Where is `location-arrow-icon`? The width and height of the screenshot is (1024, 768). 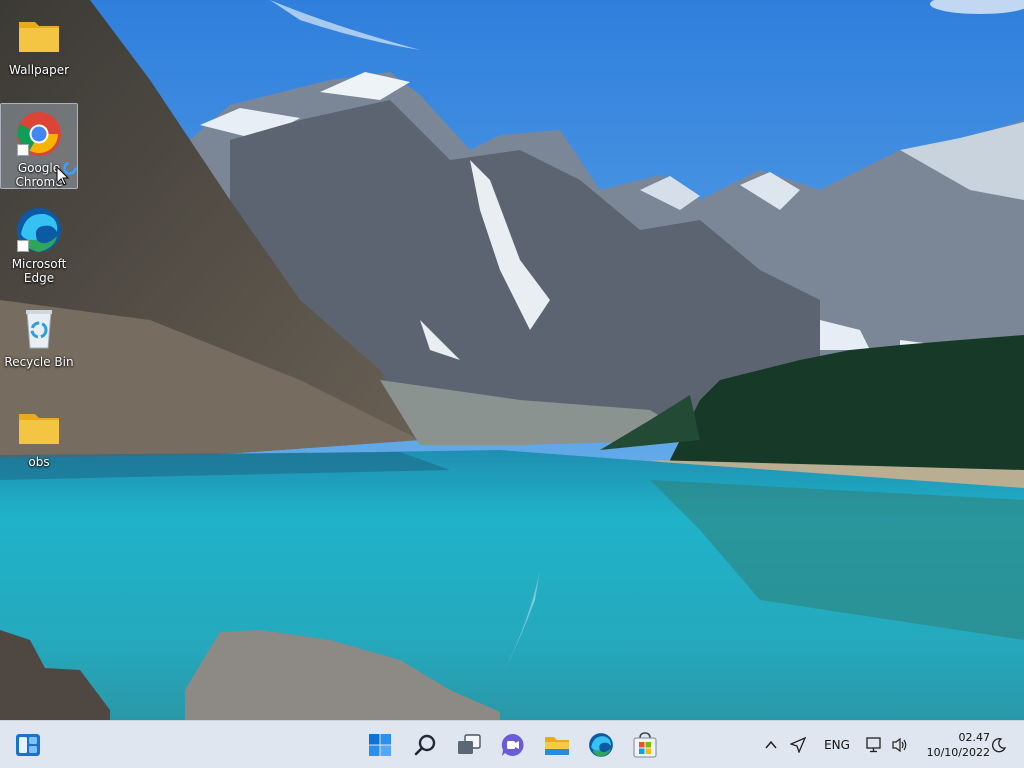
location-arrow-icon is located at coordinates (798, 745).